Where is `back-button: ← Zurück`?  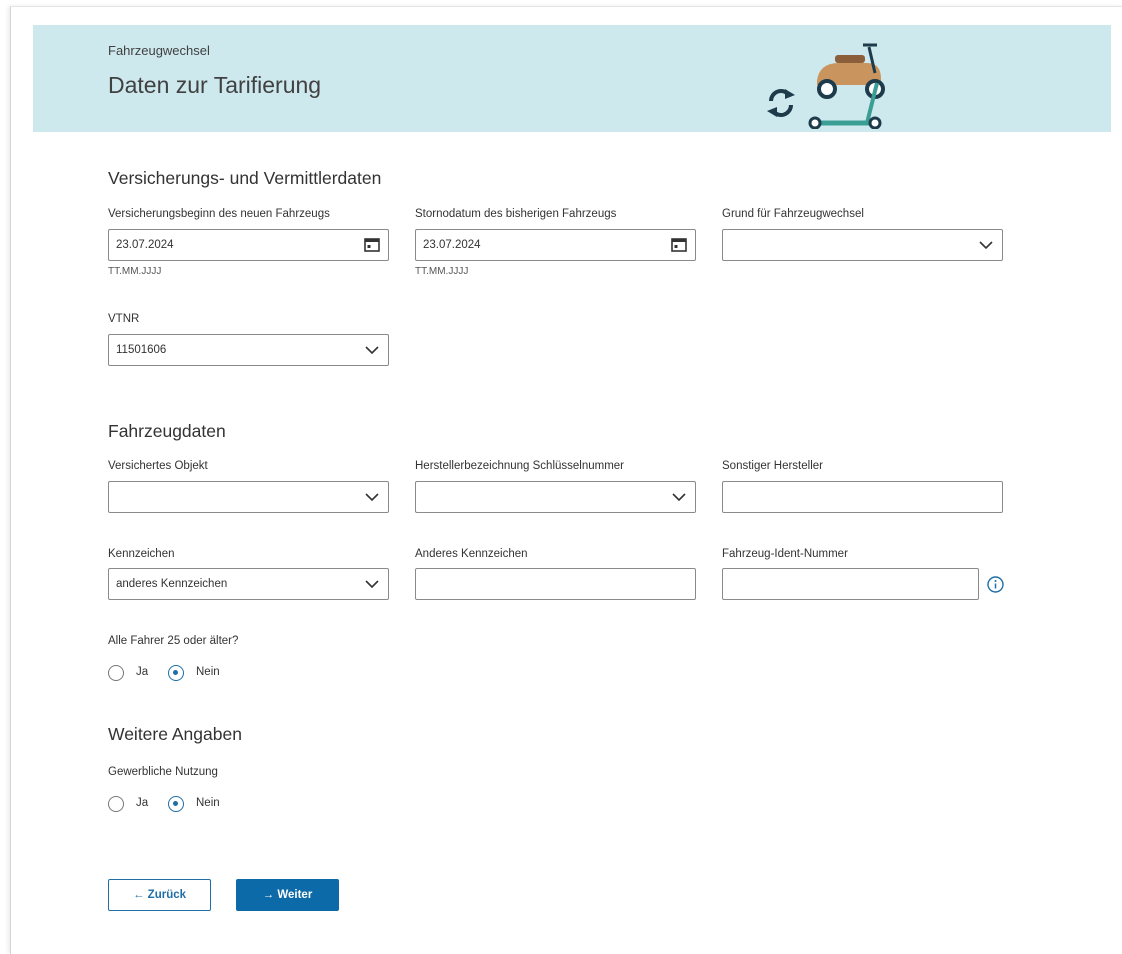
back-button: ← Zurück is located at coordinates (159, 895).